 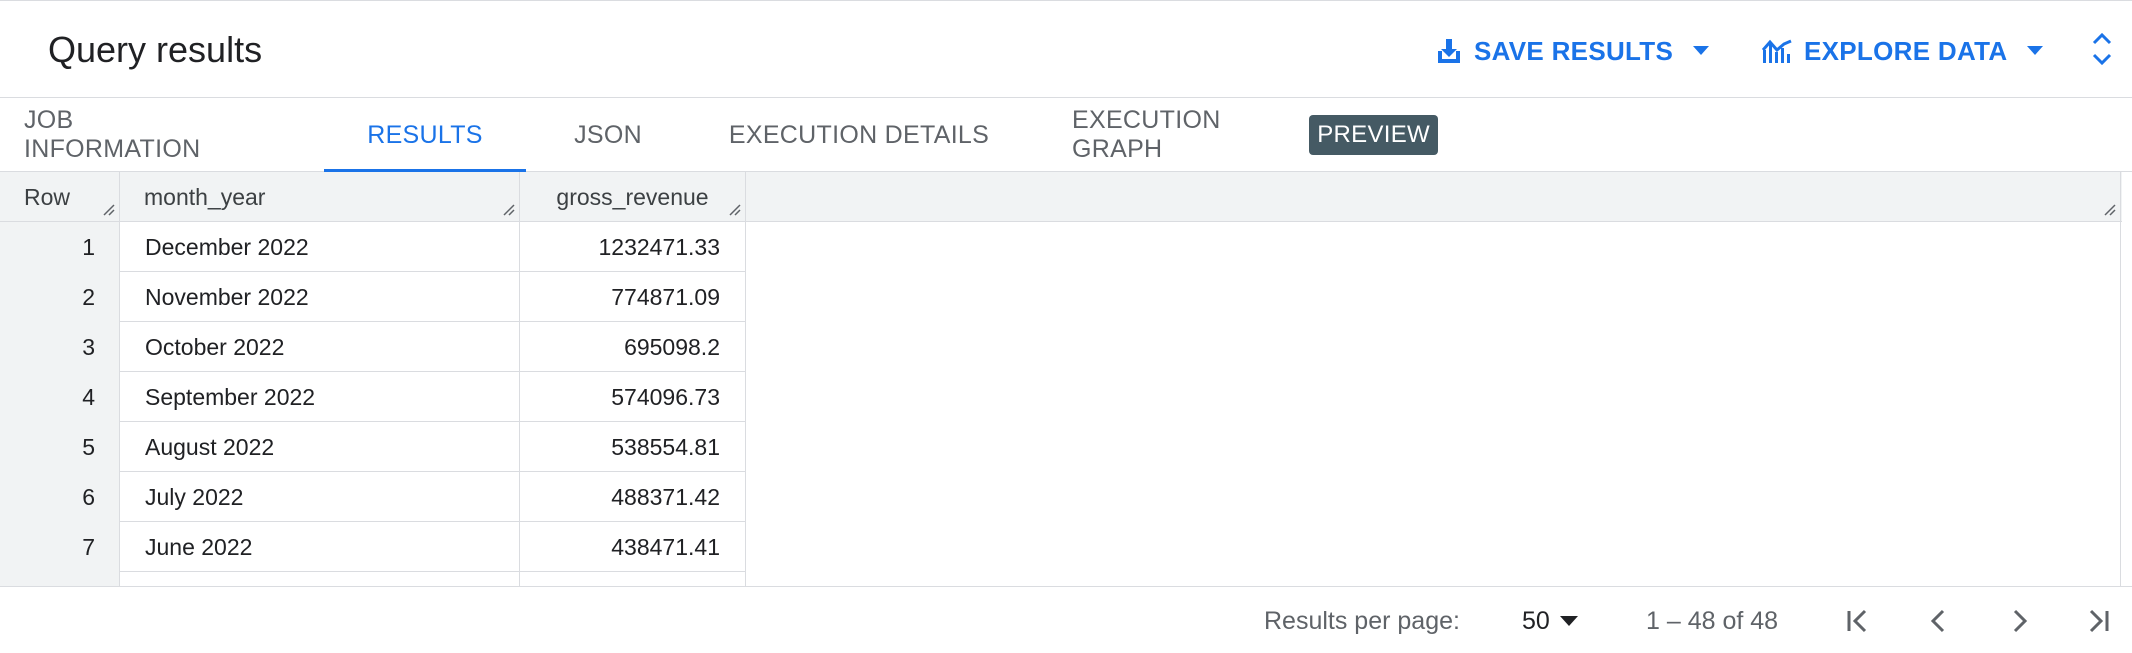 I want to click on gross-revenue-cell: 774871.09, so click(x=633, y=297).